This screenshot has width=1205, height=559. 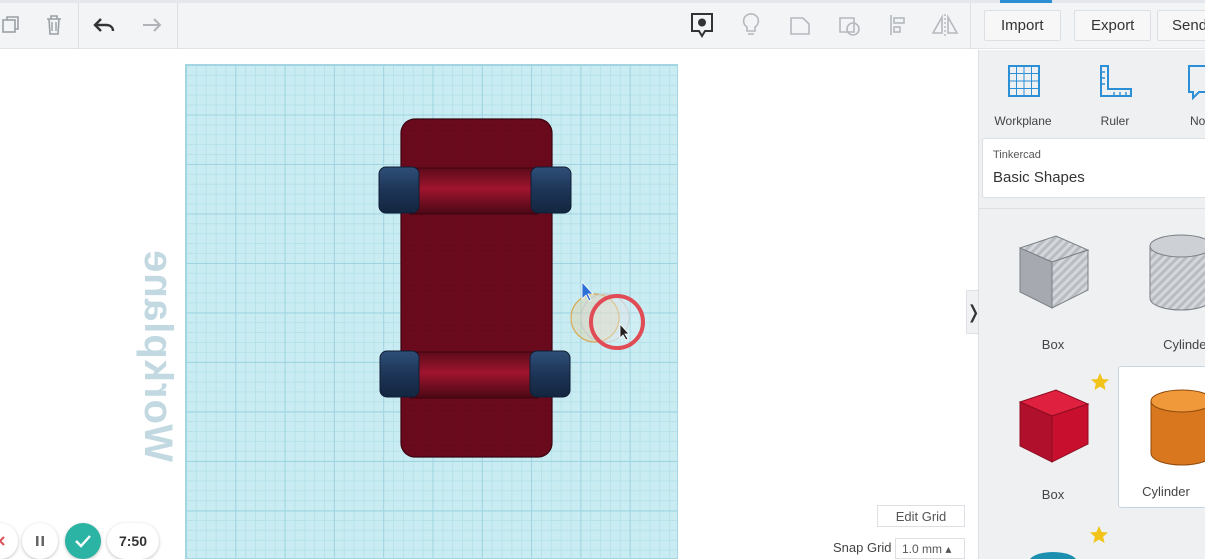 I want to click on done-button, so click(x=83, y=541).